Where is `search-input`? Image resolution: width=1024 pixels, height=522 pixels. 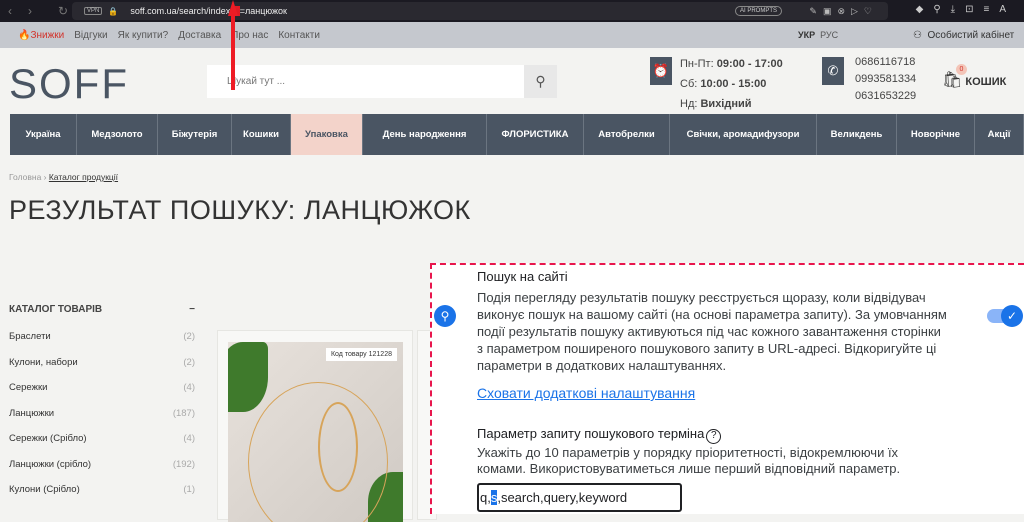 search-input is located at coordinates (365, 81).